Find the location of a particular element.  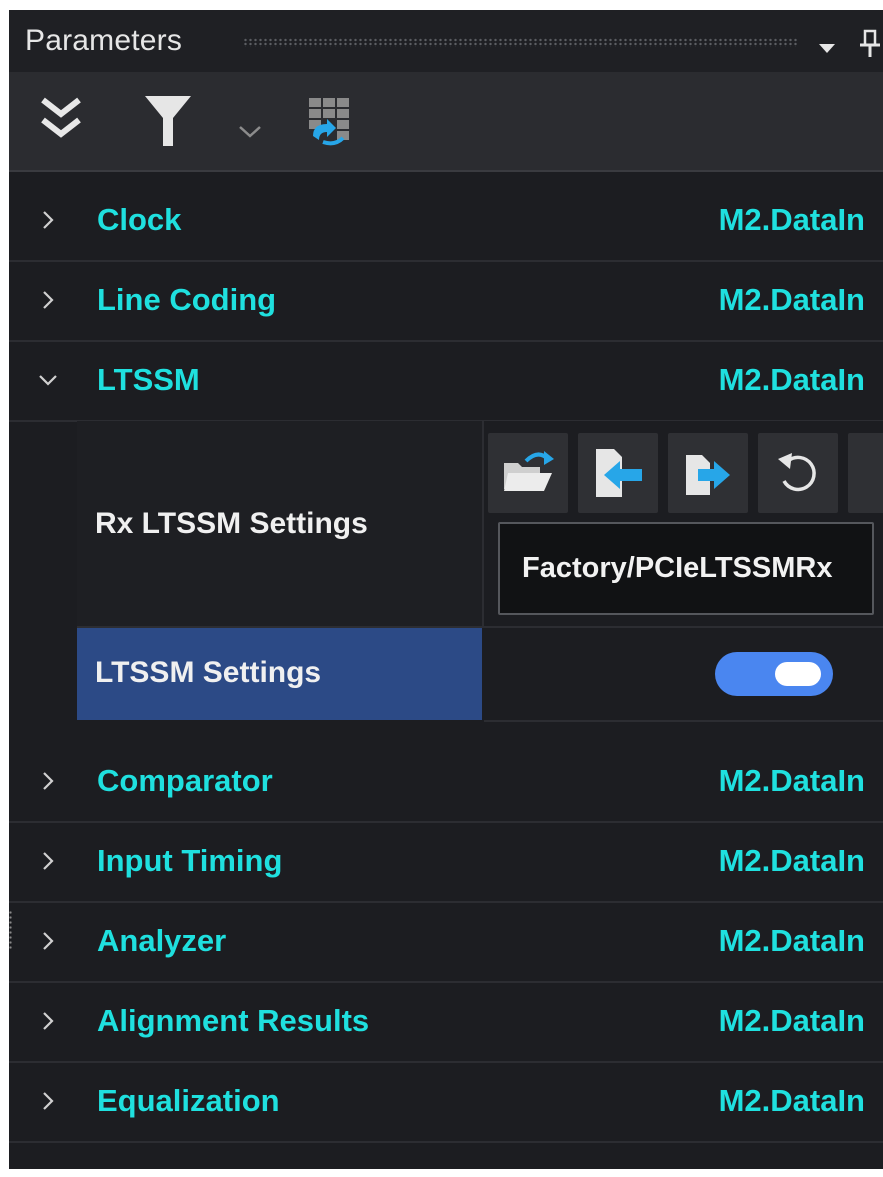

property-name-cell: Rx LTSSM Settings is located at coordinates (280, 524).